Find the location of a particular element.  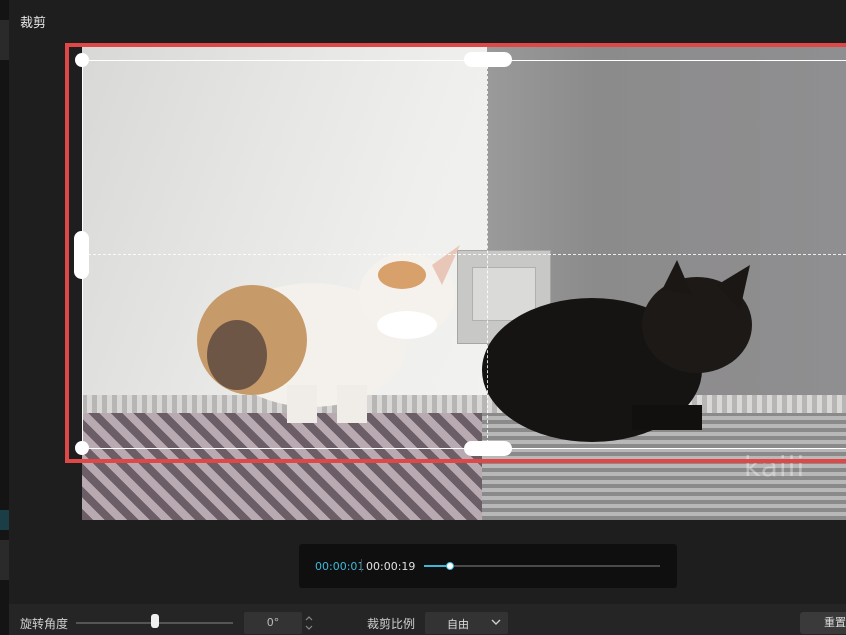

total-time: 00:00:19 is located at coordinates (391, 566).